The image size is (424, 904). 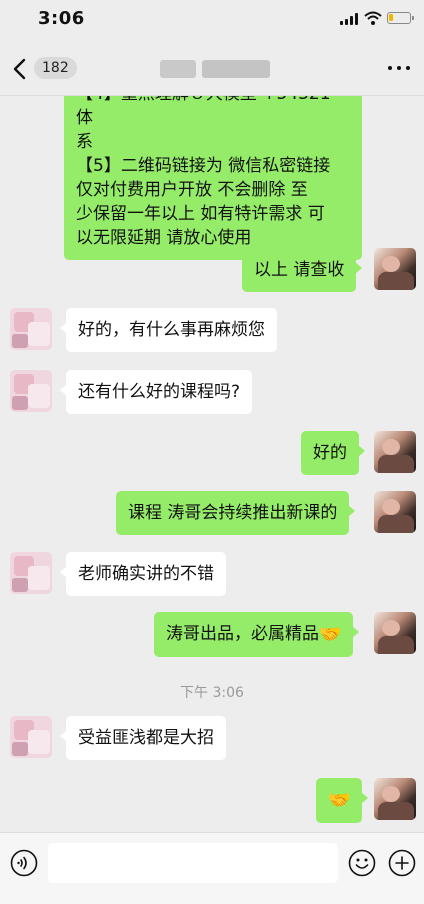 What do you see at coordinates (203, 112) in the screenshot?
I see `message-line: 【4】重点理解８大模型 +54321 体` at bounding box center [203, 112].